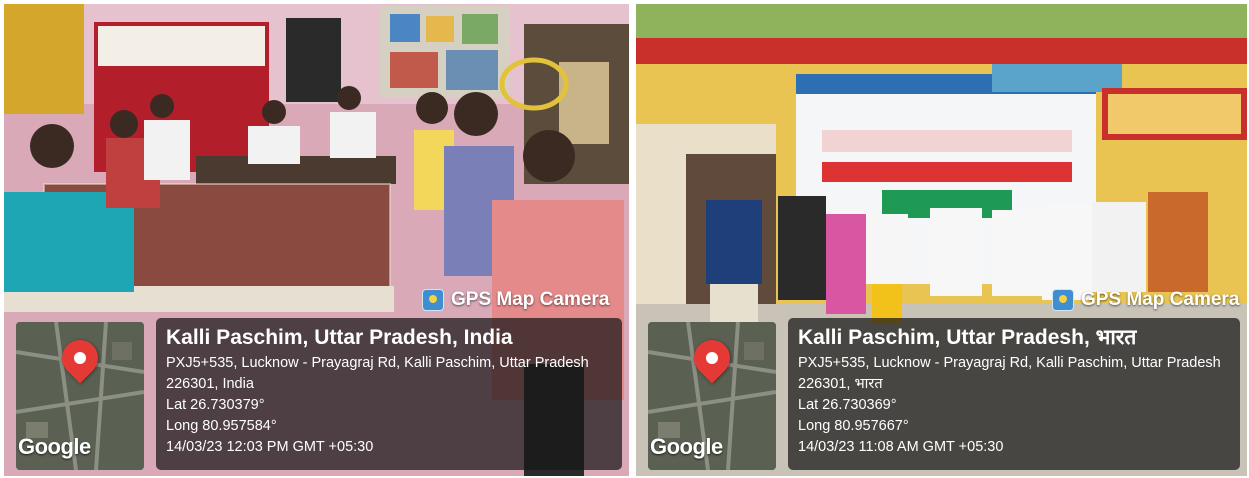  Describe the element at coordinates (853, 426) in the screenshot. I see `longitude: Long 80.957667°` at that location.